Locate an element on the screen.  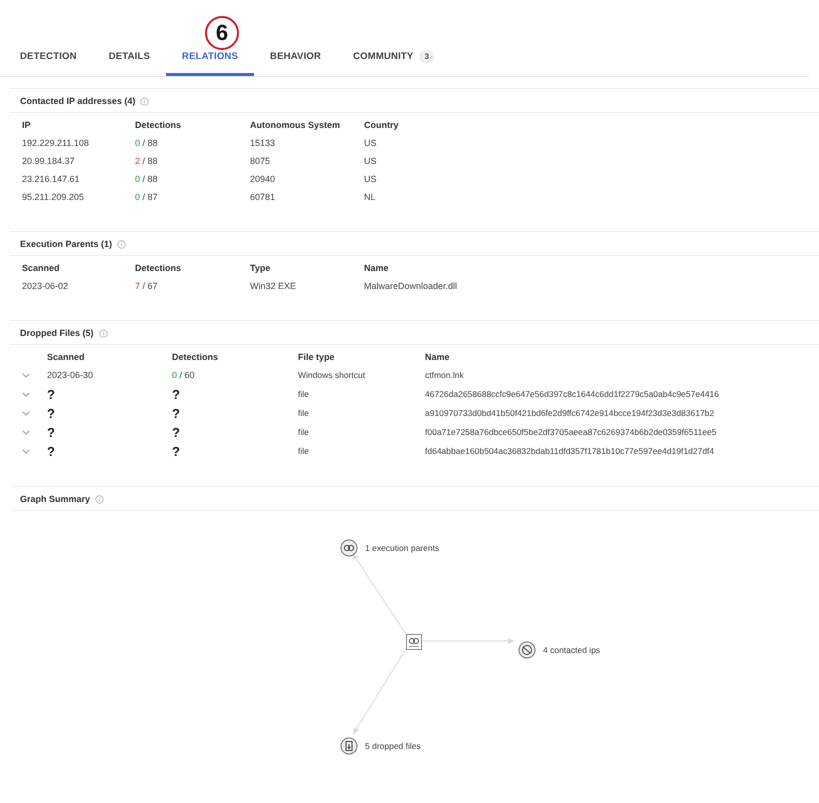
tab: DETECTION is located at coordinates (48, 58).